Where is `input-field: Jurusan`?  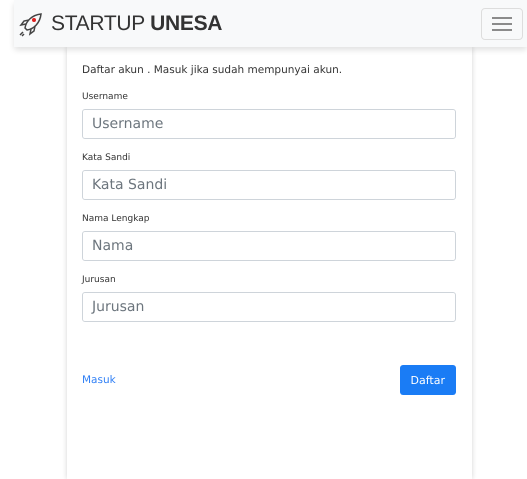 input-field: Jurusan is located at coordinates (269, 307).